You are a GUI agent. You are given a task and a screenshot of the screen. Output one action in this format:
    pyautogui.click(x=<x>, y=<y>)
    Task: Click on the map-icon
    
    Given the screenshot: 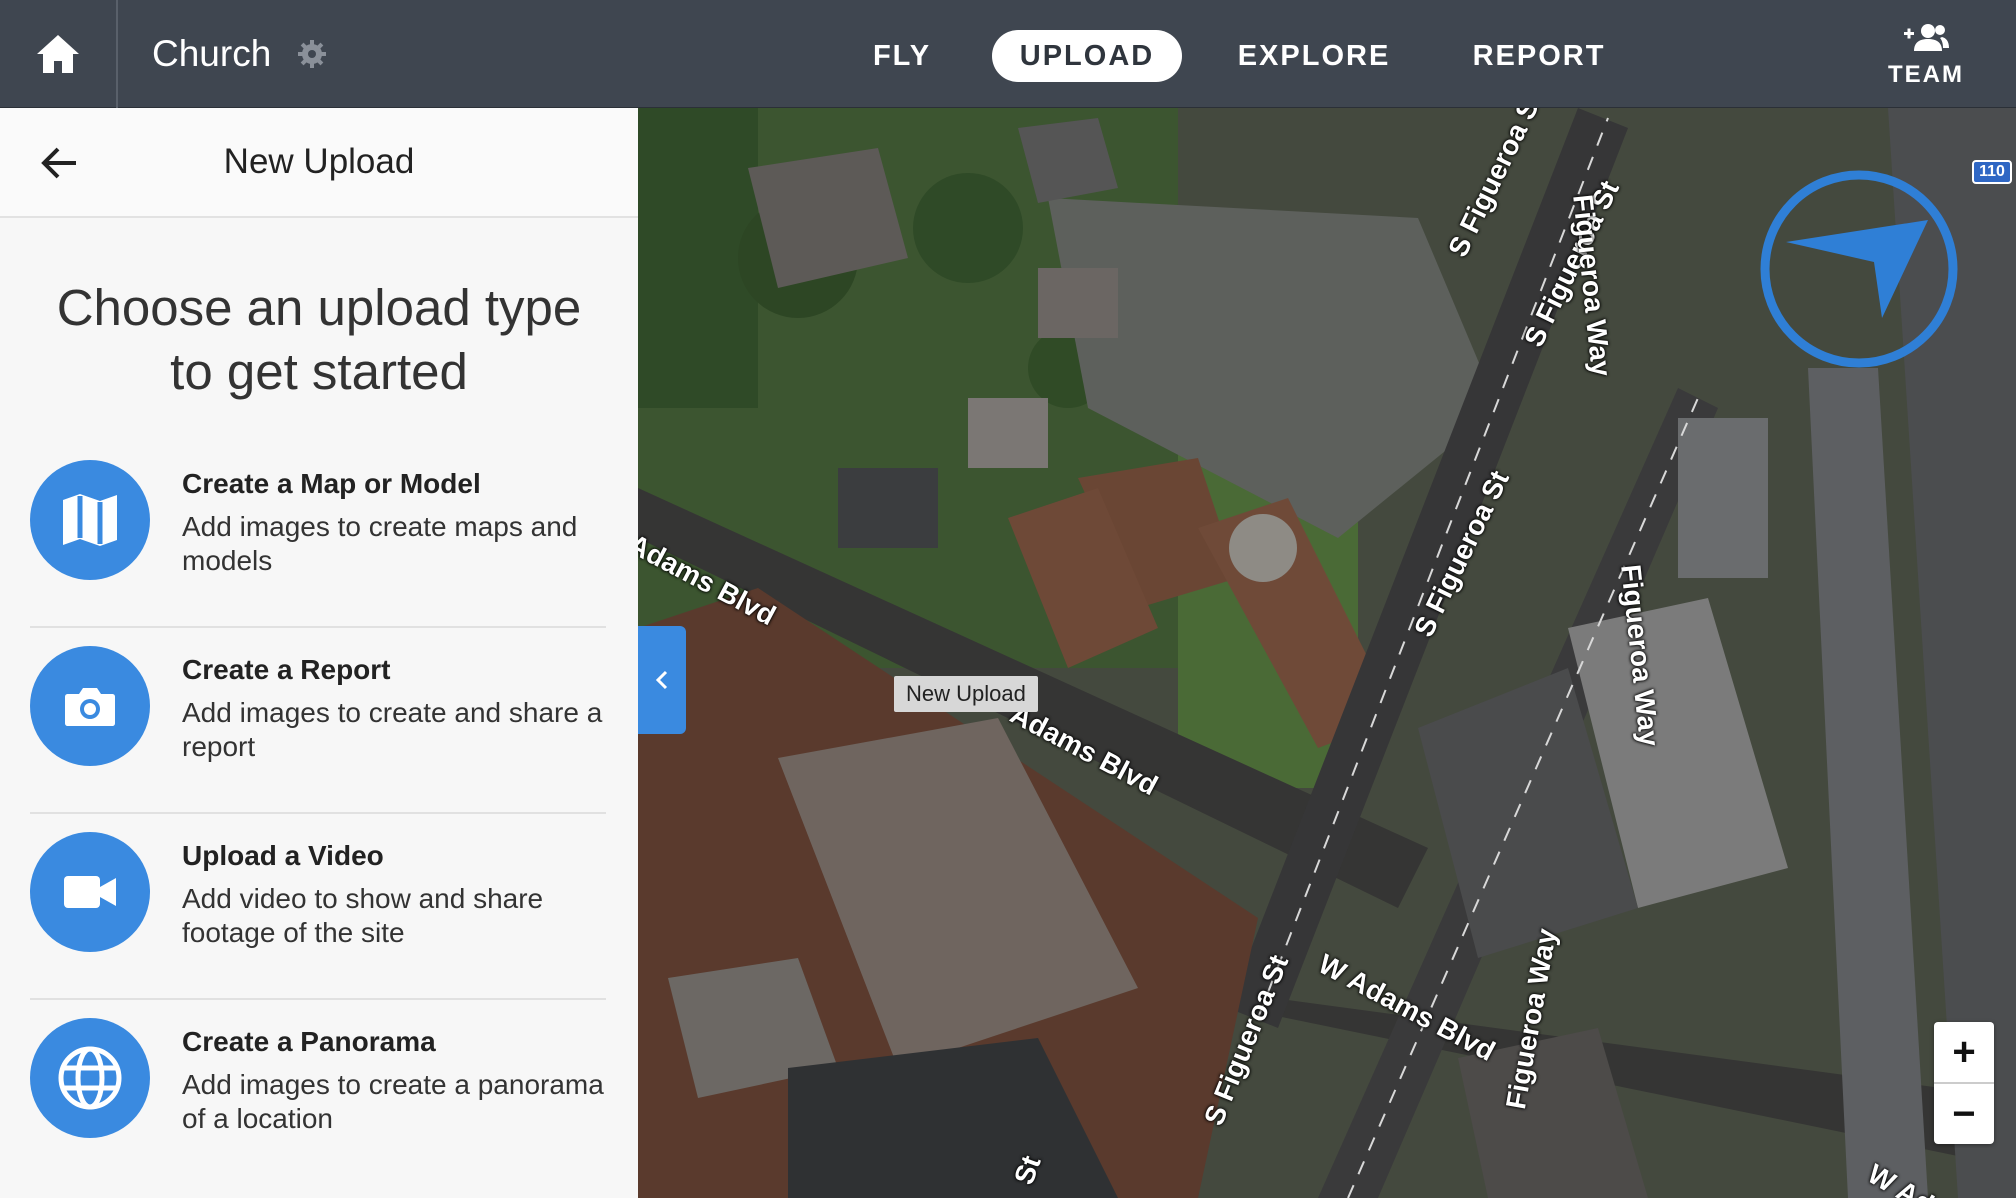 What is the action you would take?
    pyautogui.click(x=90, y=520)
    